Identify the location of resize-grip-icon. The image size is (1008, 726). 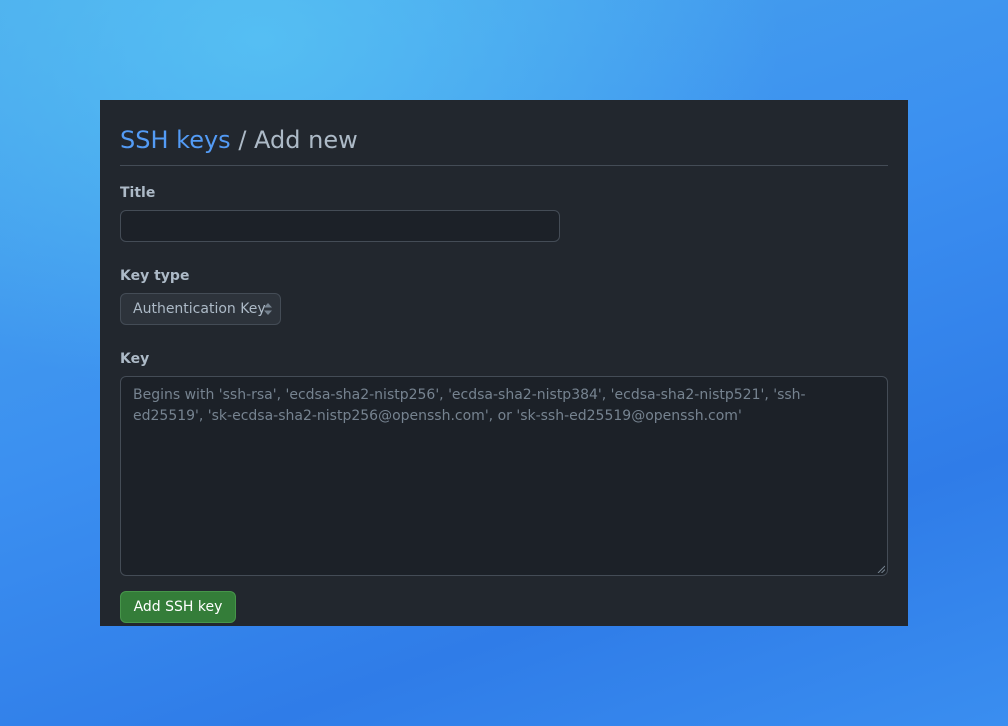
(881, 569).